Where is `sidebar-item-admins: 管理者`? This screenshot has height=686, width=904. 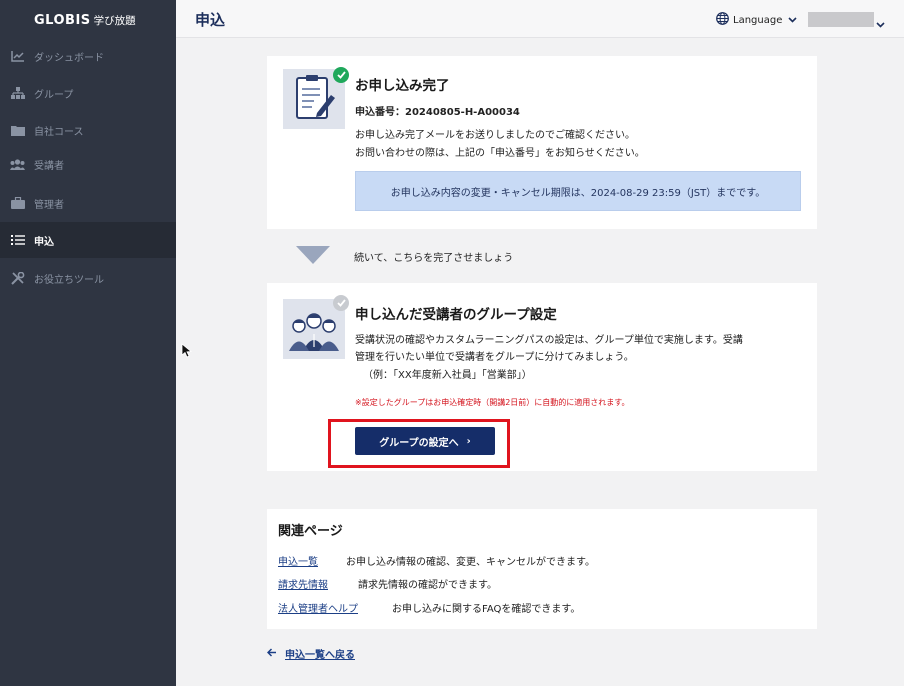 sidebar-item-admins: 管理者 is located at coordinates (88, 203).